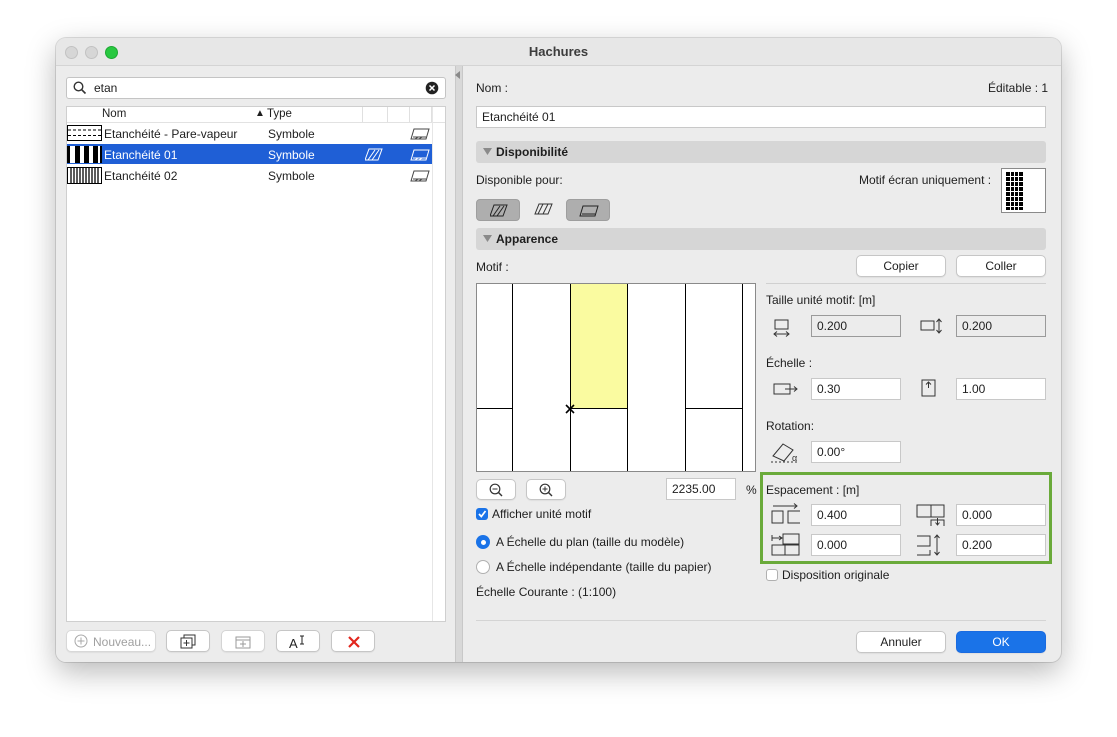 The width and height of the screenshot is (1117, 737). I want to click on cancel-button: Annuler, so click(901, 642).